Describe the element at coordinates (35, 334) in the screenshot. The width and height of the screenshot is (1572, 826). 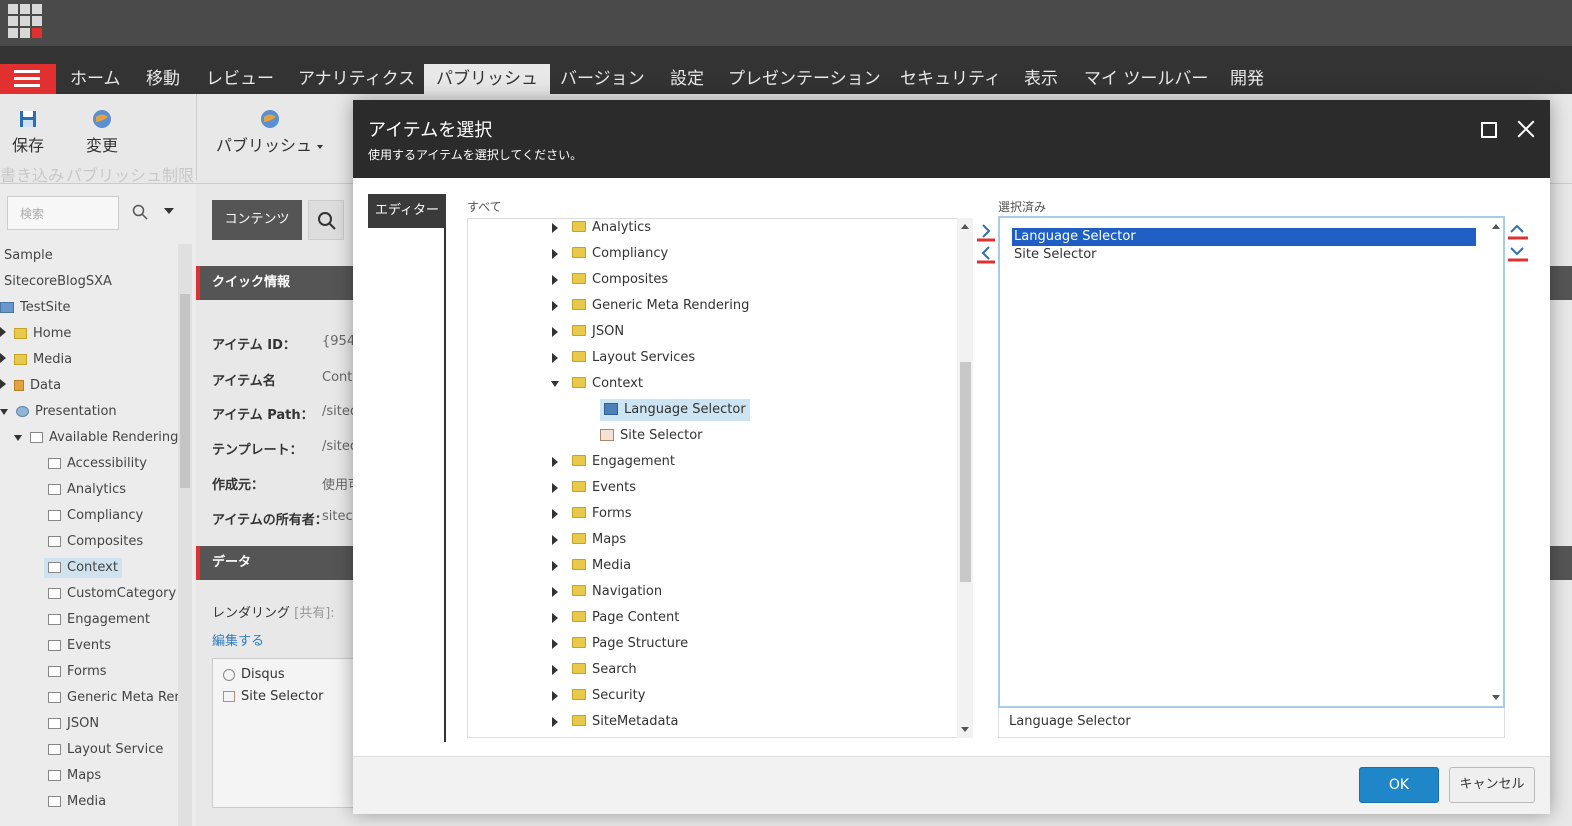
I see `tree-item-home: Home` at that location.